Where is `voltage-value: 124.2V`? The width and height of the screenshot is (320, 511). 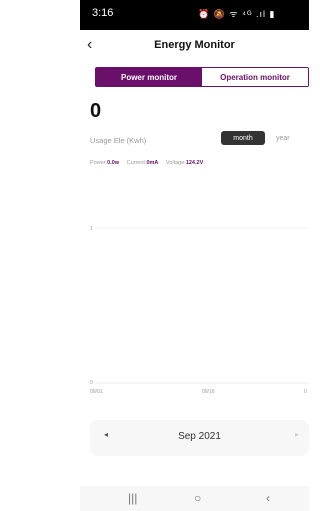 voltage-value: 124.2V is located at coordinates (194, 163).